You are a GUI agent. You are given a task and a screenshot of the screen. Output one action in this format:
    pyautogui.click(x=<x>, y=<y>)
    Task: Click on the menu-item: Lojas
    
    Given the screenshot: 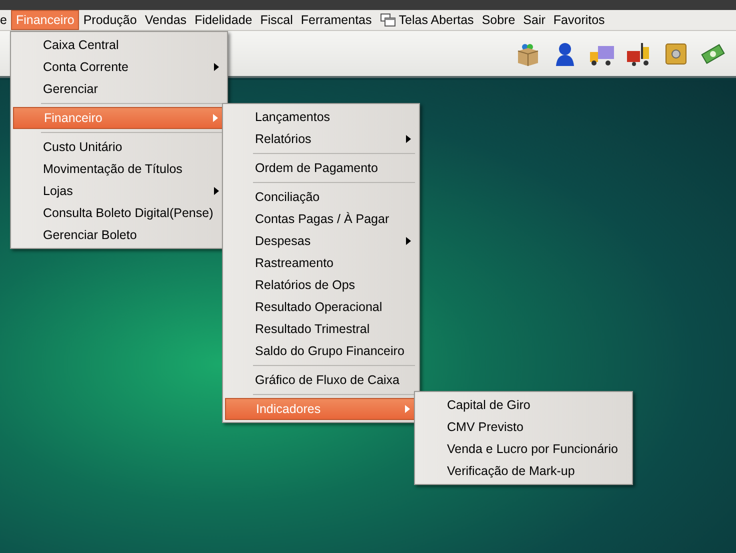 What is the action you would take?
    pyautogui.click(x=119, y=191)
    